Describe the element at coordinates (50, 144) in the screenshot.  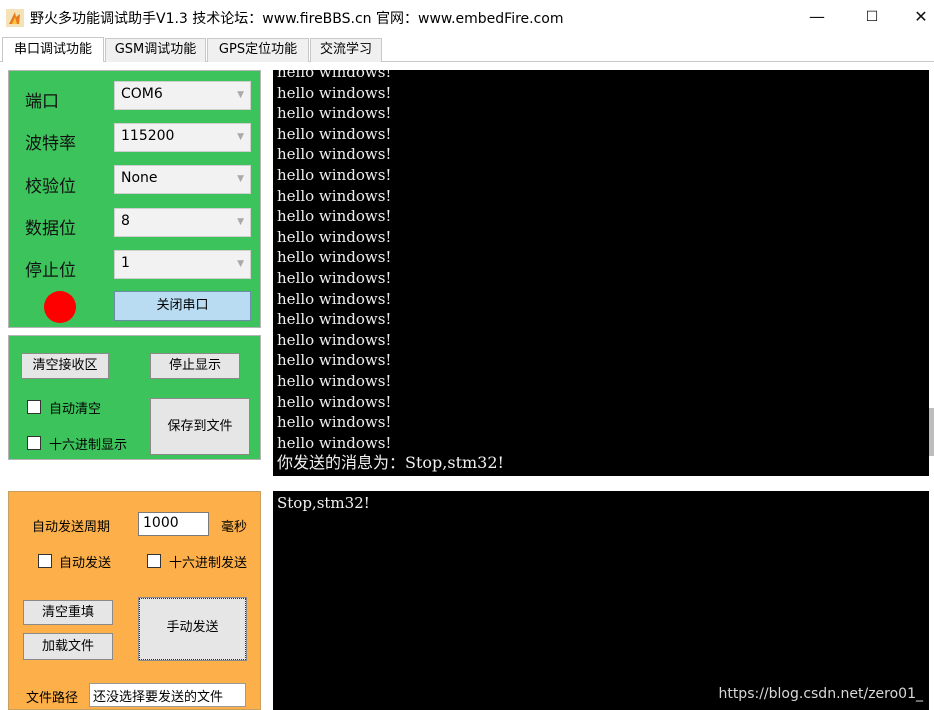
I see `baud-label: 波特率` at that location.